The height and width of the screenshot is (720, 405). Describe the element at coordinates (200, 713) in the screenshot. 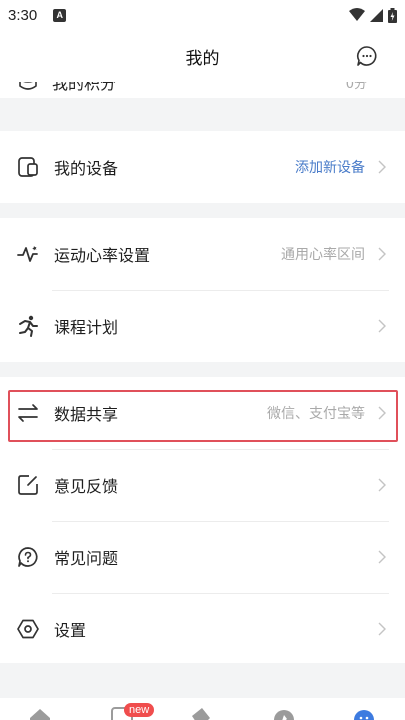

I see `device-tab-icon` at that location.